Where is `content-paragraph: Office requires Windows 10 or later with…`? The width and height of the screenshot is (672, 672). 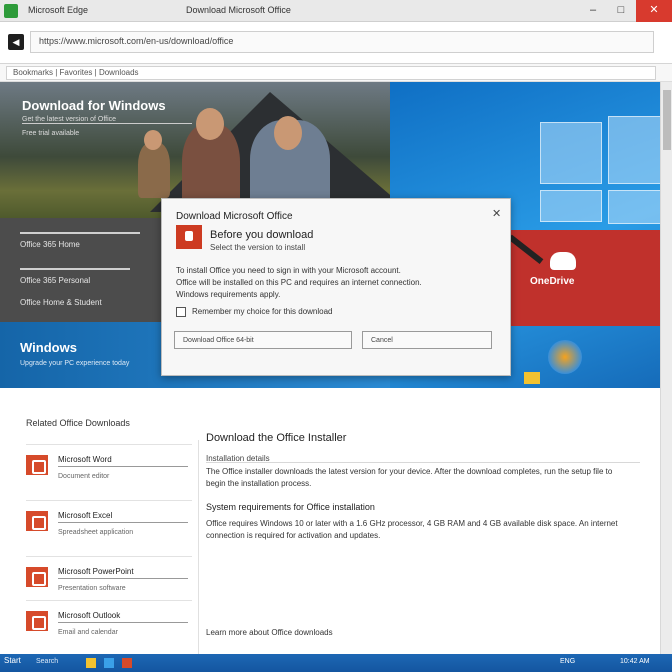
content-paragraph: Office requires Windows 10 or later with… is located at coordinates (412, 529).